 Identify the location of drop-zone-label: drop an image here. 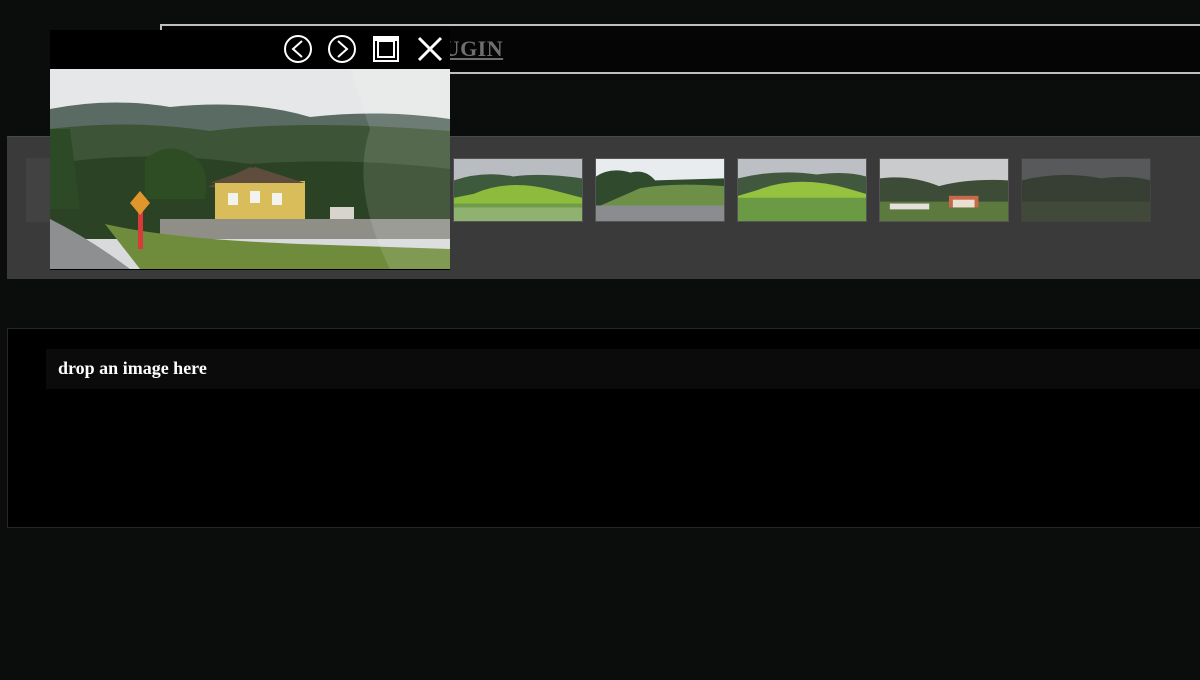
(132, 368).